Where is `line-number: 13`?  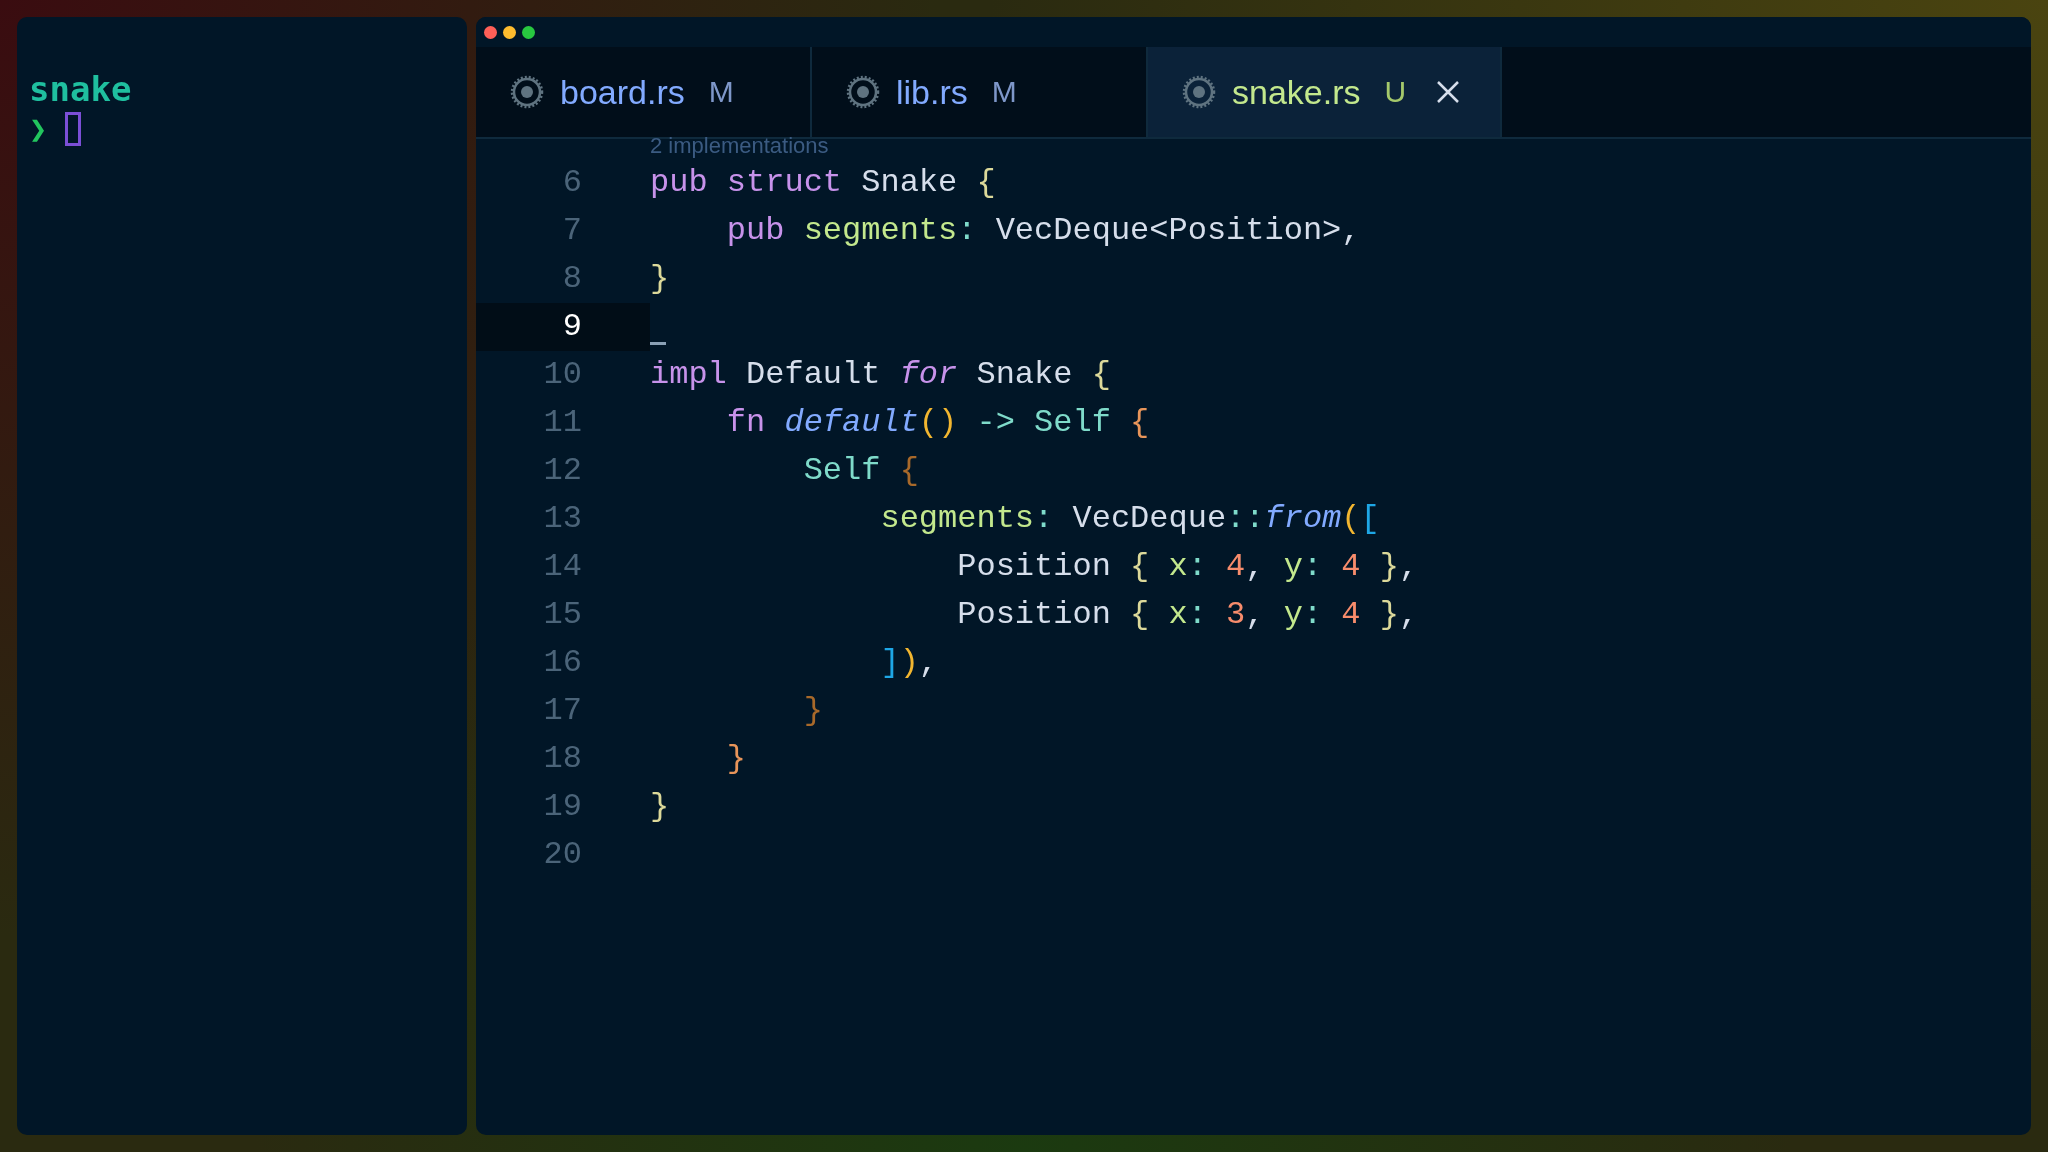
line-number: 13 is located at coordinates (562, 519).